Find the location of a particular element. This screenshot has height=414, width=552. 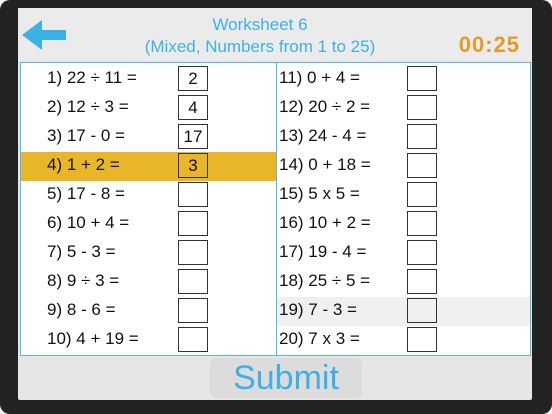

question-row-13: 13) 24 - 4 = is located at coordinates (403, 137).